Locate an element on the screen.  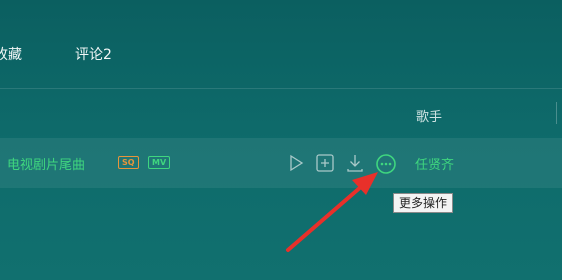
red-arrow-annotation is located at coordinates (332, 212).